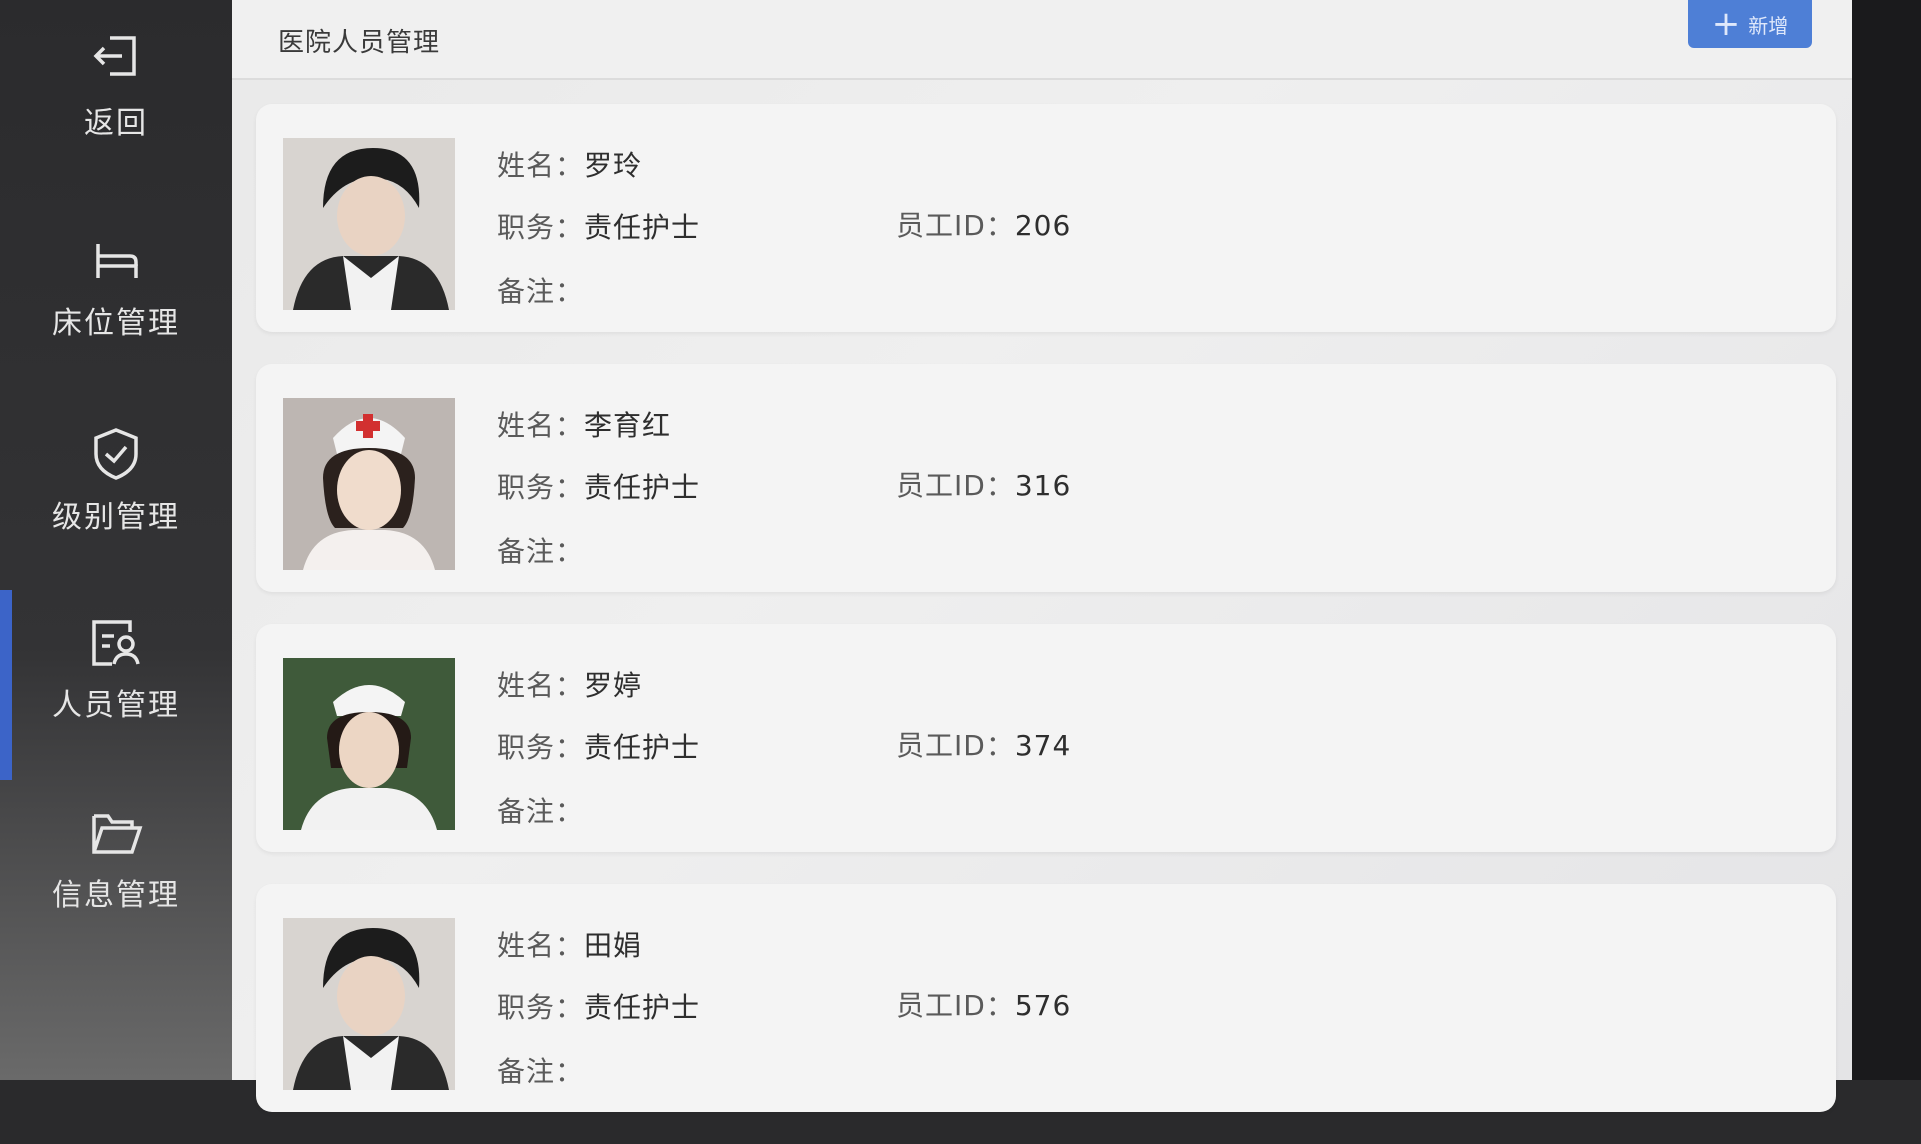  What do you see at coordinates (116, 642) in the screenshot?
I see `staff-card-icon` at bounding box center [116, 642].